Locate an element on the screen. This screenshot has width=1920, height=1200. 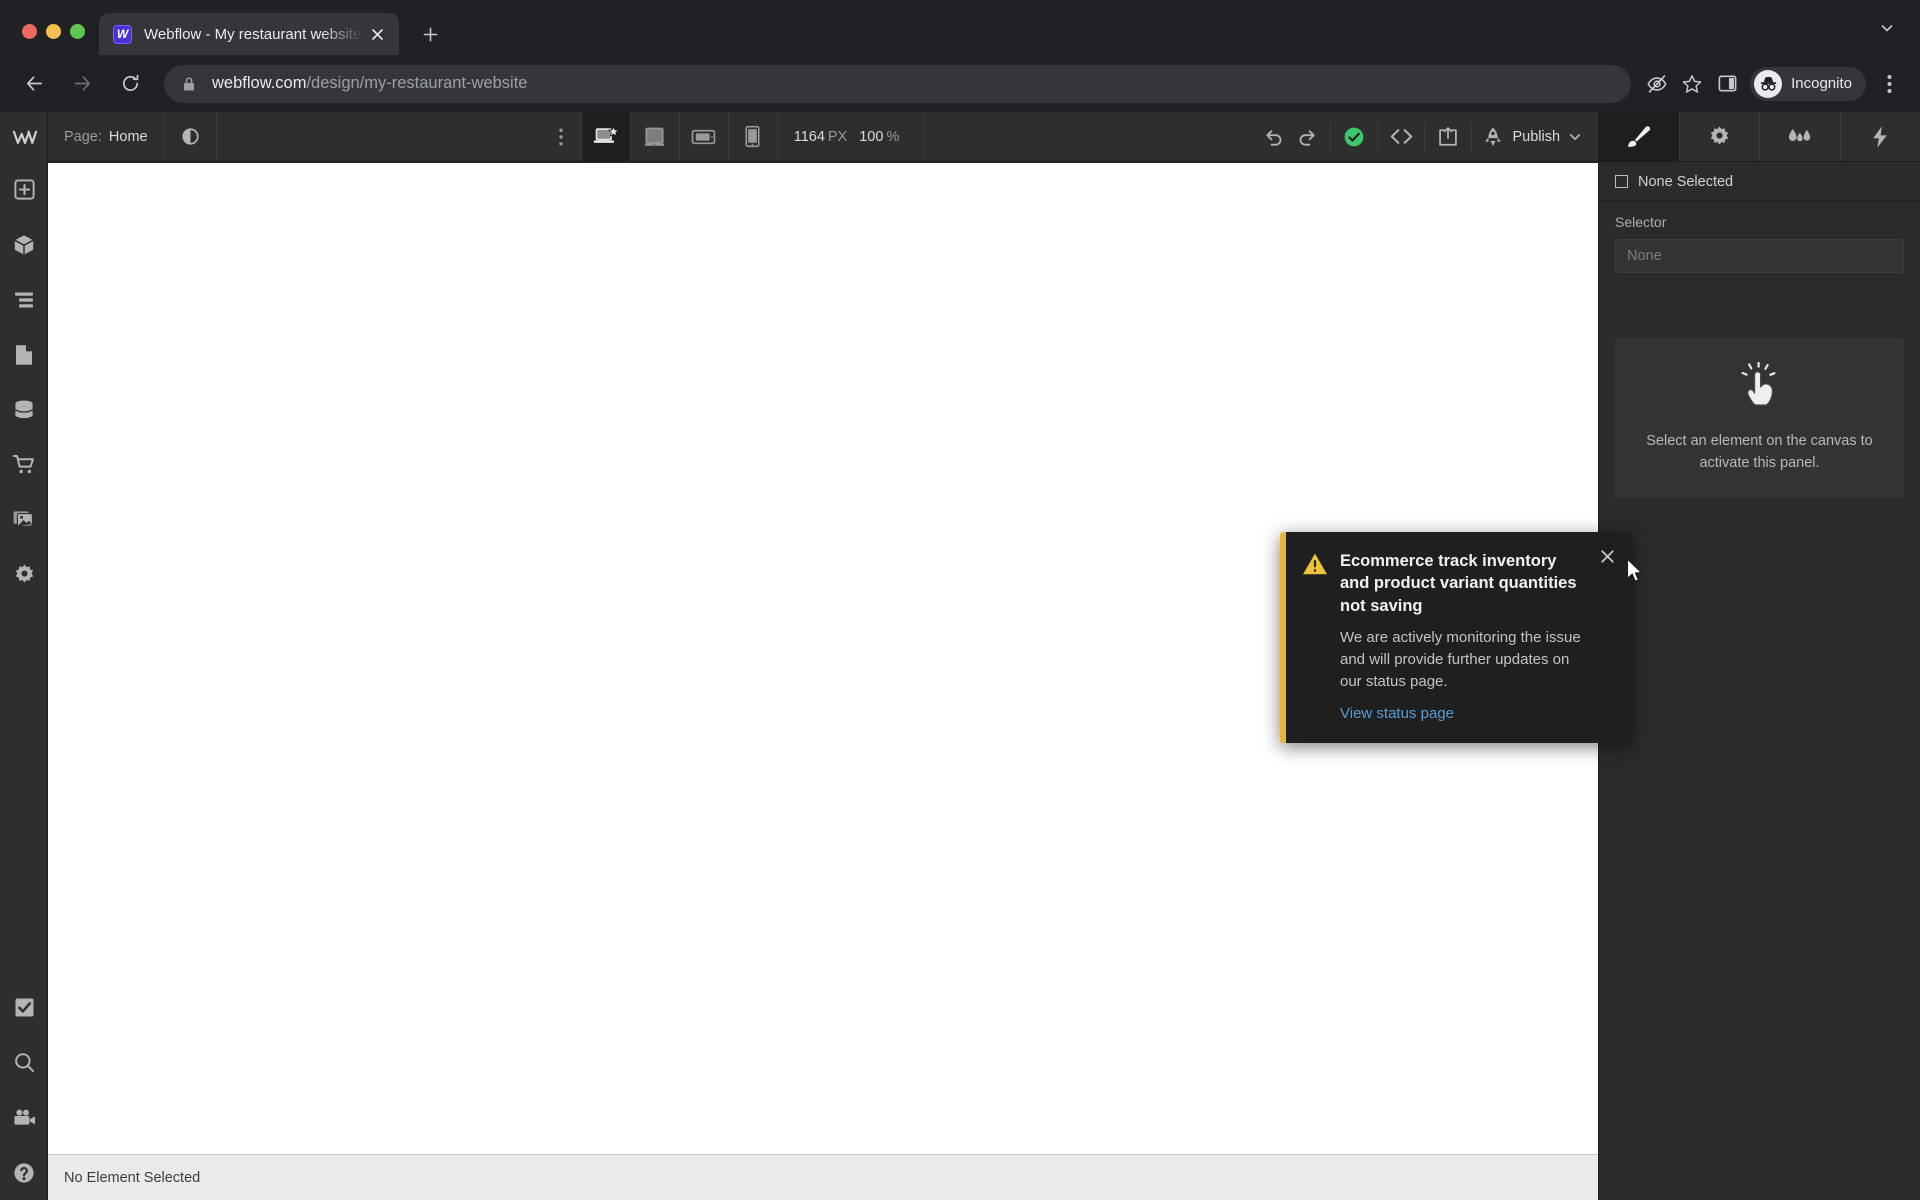
sidebar-item-help is located at coordinates (24, 1172).